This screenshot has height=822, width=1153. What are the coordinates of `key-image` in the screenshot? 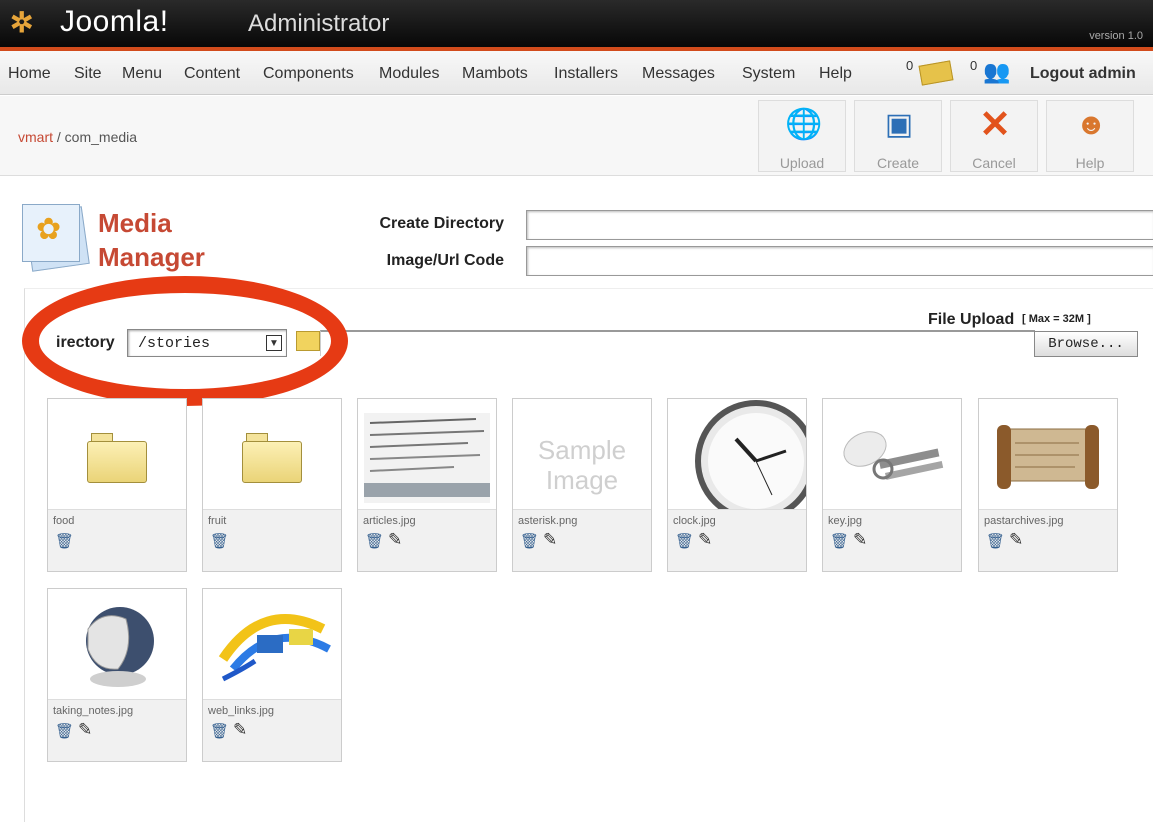 It's located at (893, 455).